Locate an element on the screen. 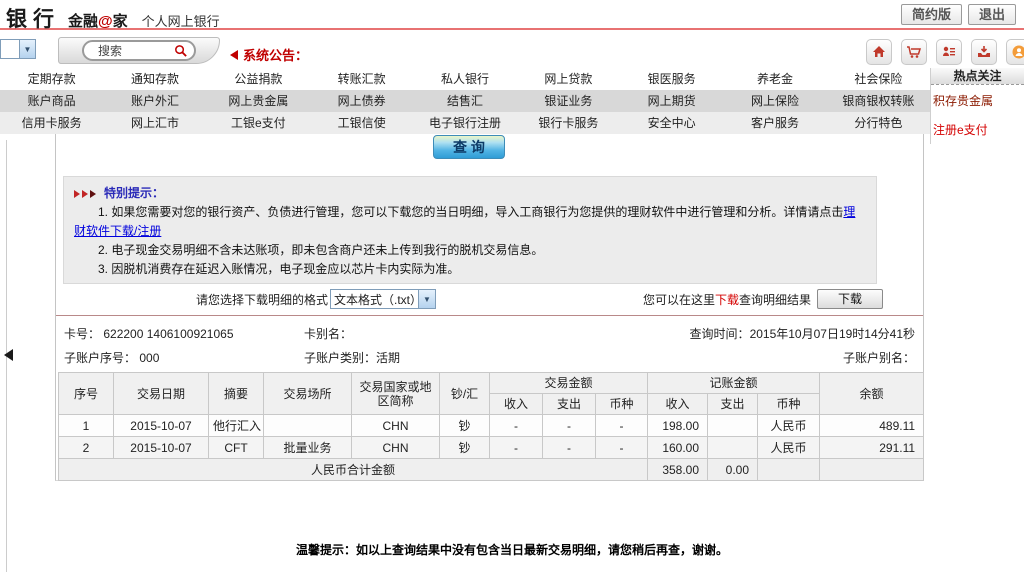 The width and height of the screenshot is (1024, 572). nav-item-bank-card-service: 银行卡服务 is located at coordinates (568, 123).